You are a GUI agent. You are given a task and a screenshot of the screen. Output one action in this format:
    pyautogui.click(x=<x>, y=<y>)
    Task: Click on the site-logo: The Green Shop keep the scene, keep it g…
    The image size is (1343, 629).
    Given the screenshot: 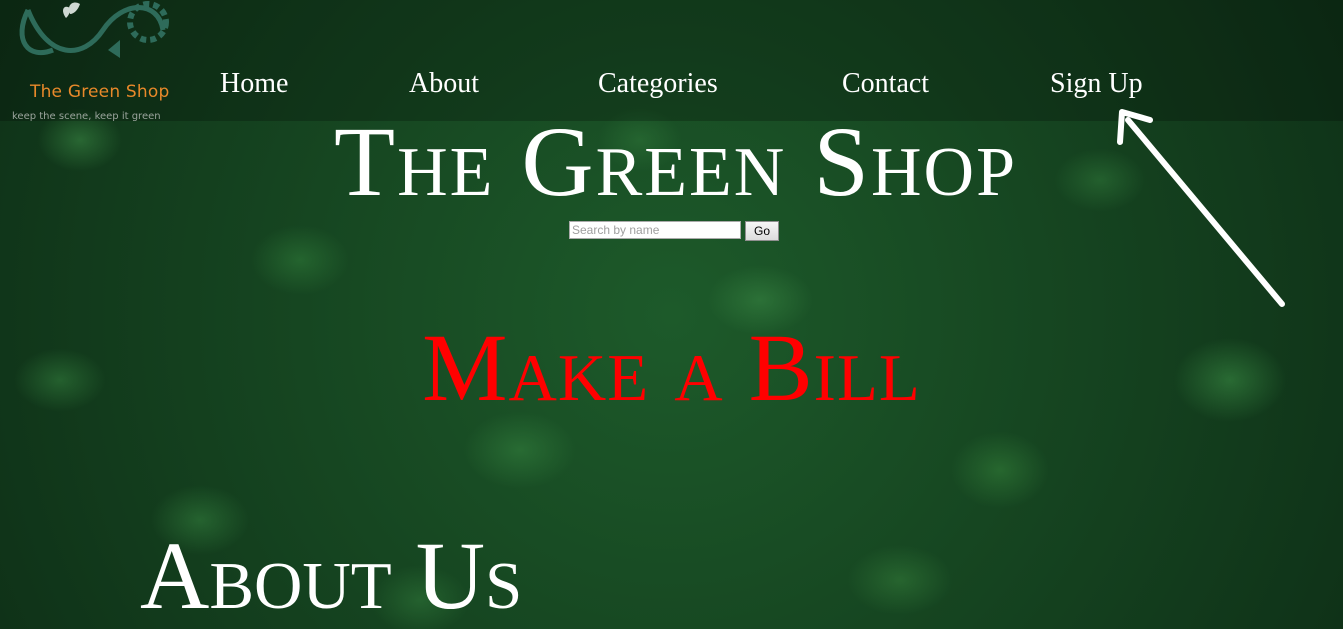 What is the action you would take?
    pyautogui.click(x=103, y=61)
    